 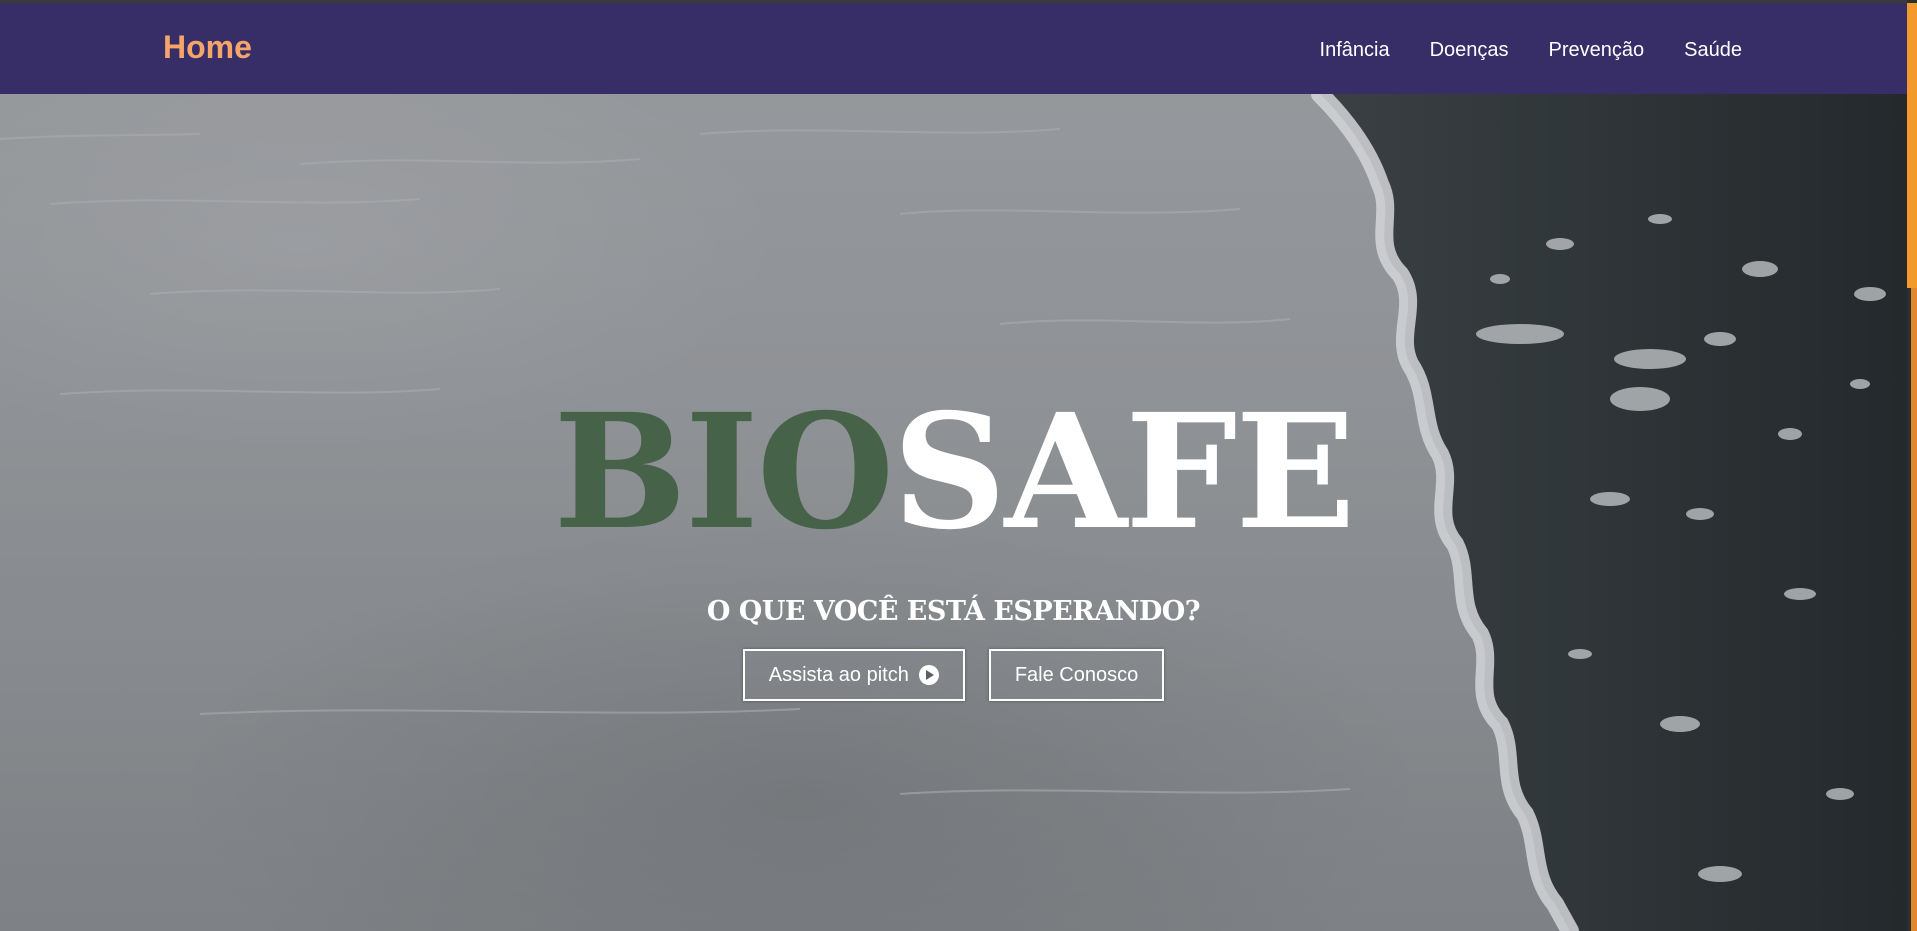 I want to click on watch-pitch-label: Assista ao pitch, so click(x=838, y=674).